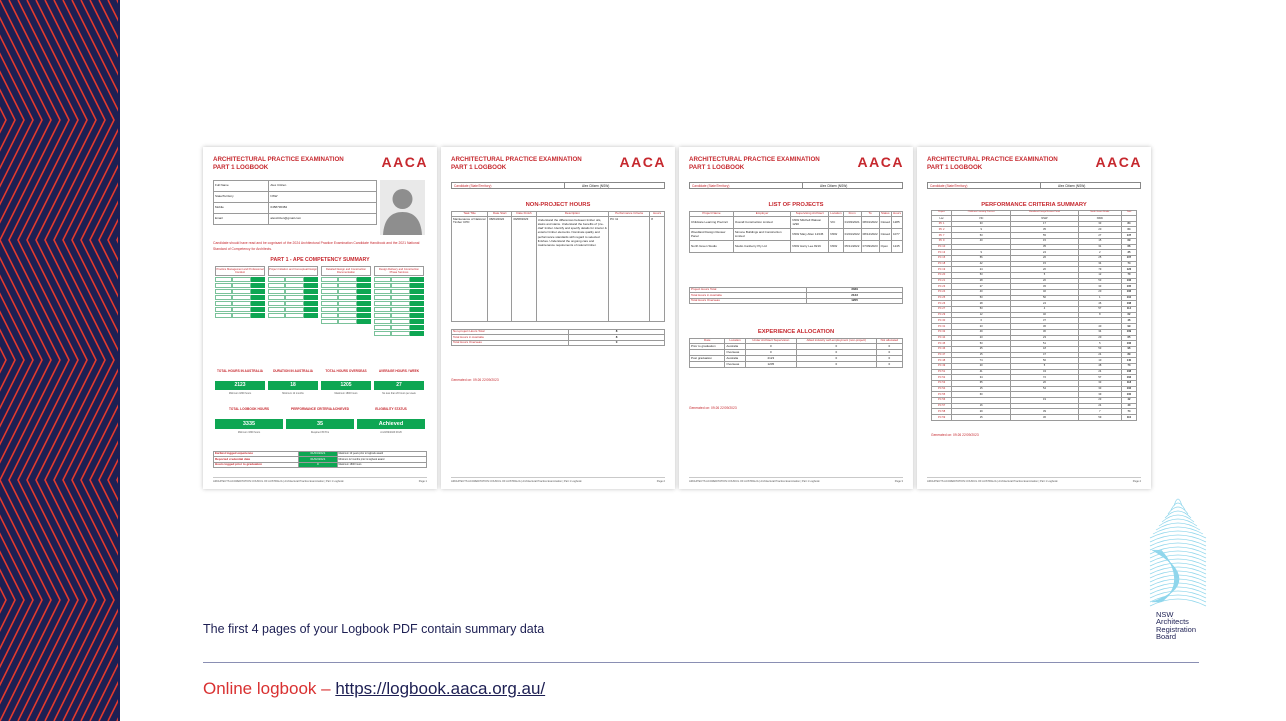 This screenshot has width=1286, height=721. What do you see at coordinates (269, 688) in the screenshot?
I see `online-logbook-label: Online logbook –` at bounding box center [269, 688].